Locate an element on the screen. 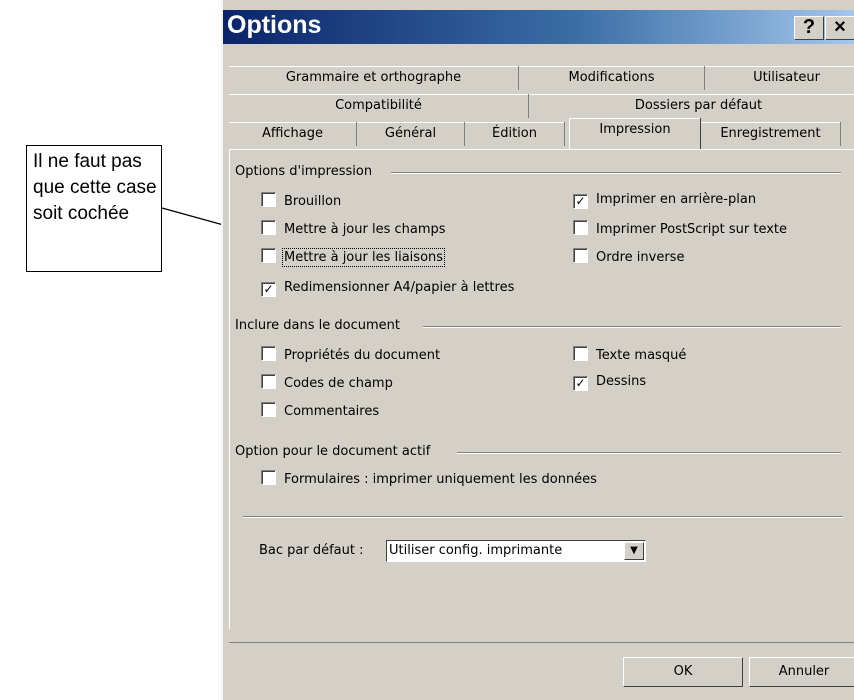 The image size is (854, 700). checkbox-mettre-a-jour-liaisons: Mettre à jour les liaisons is located at coordinates (353, 257).